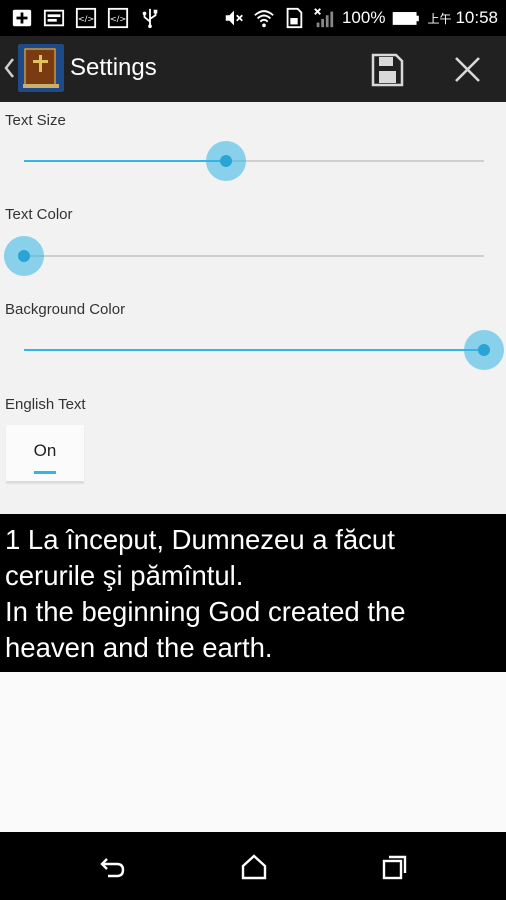 The height and width of the screenshot is (900, 506). Describe the element at coordinates (476, 17) in the screenshot. I see `clock: 10:58` at that location.